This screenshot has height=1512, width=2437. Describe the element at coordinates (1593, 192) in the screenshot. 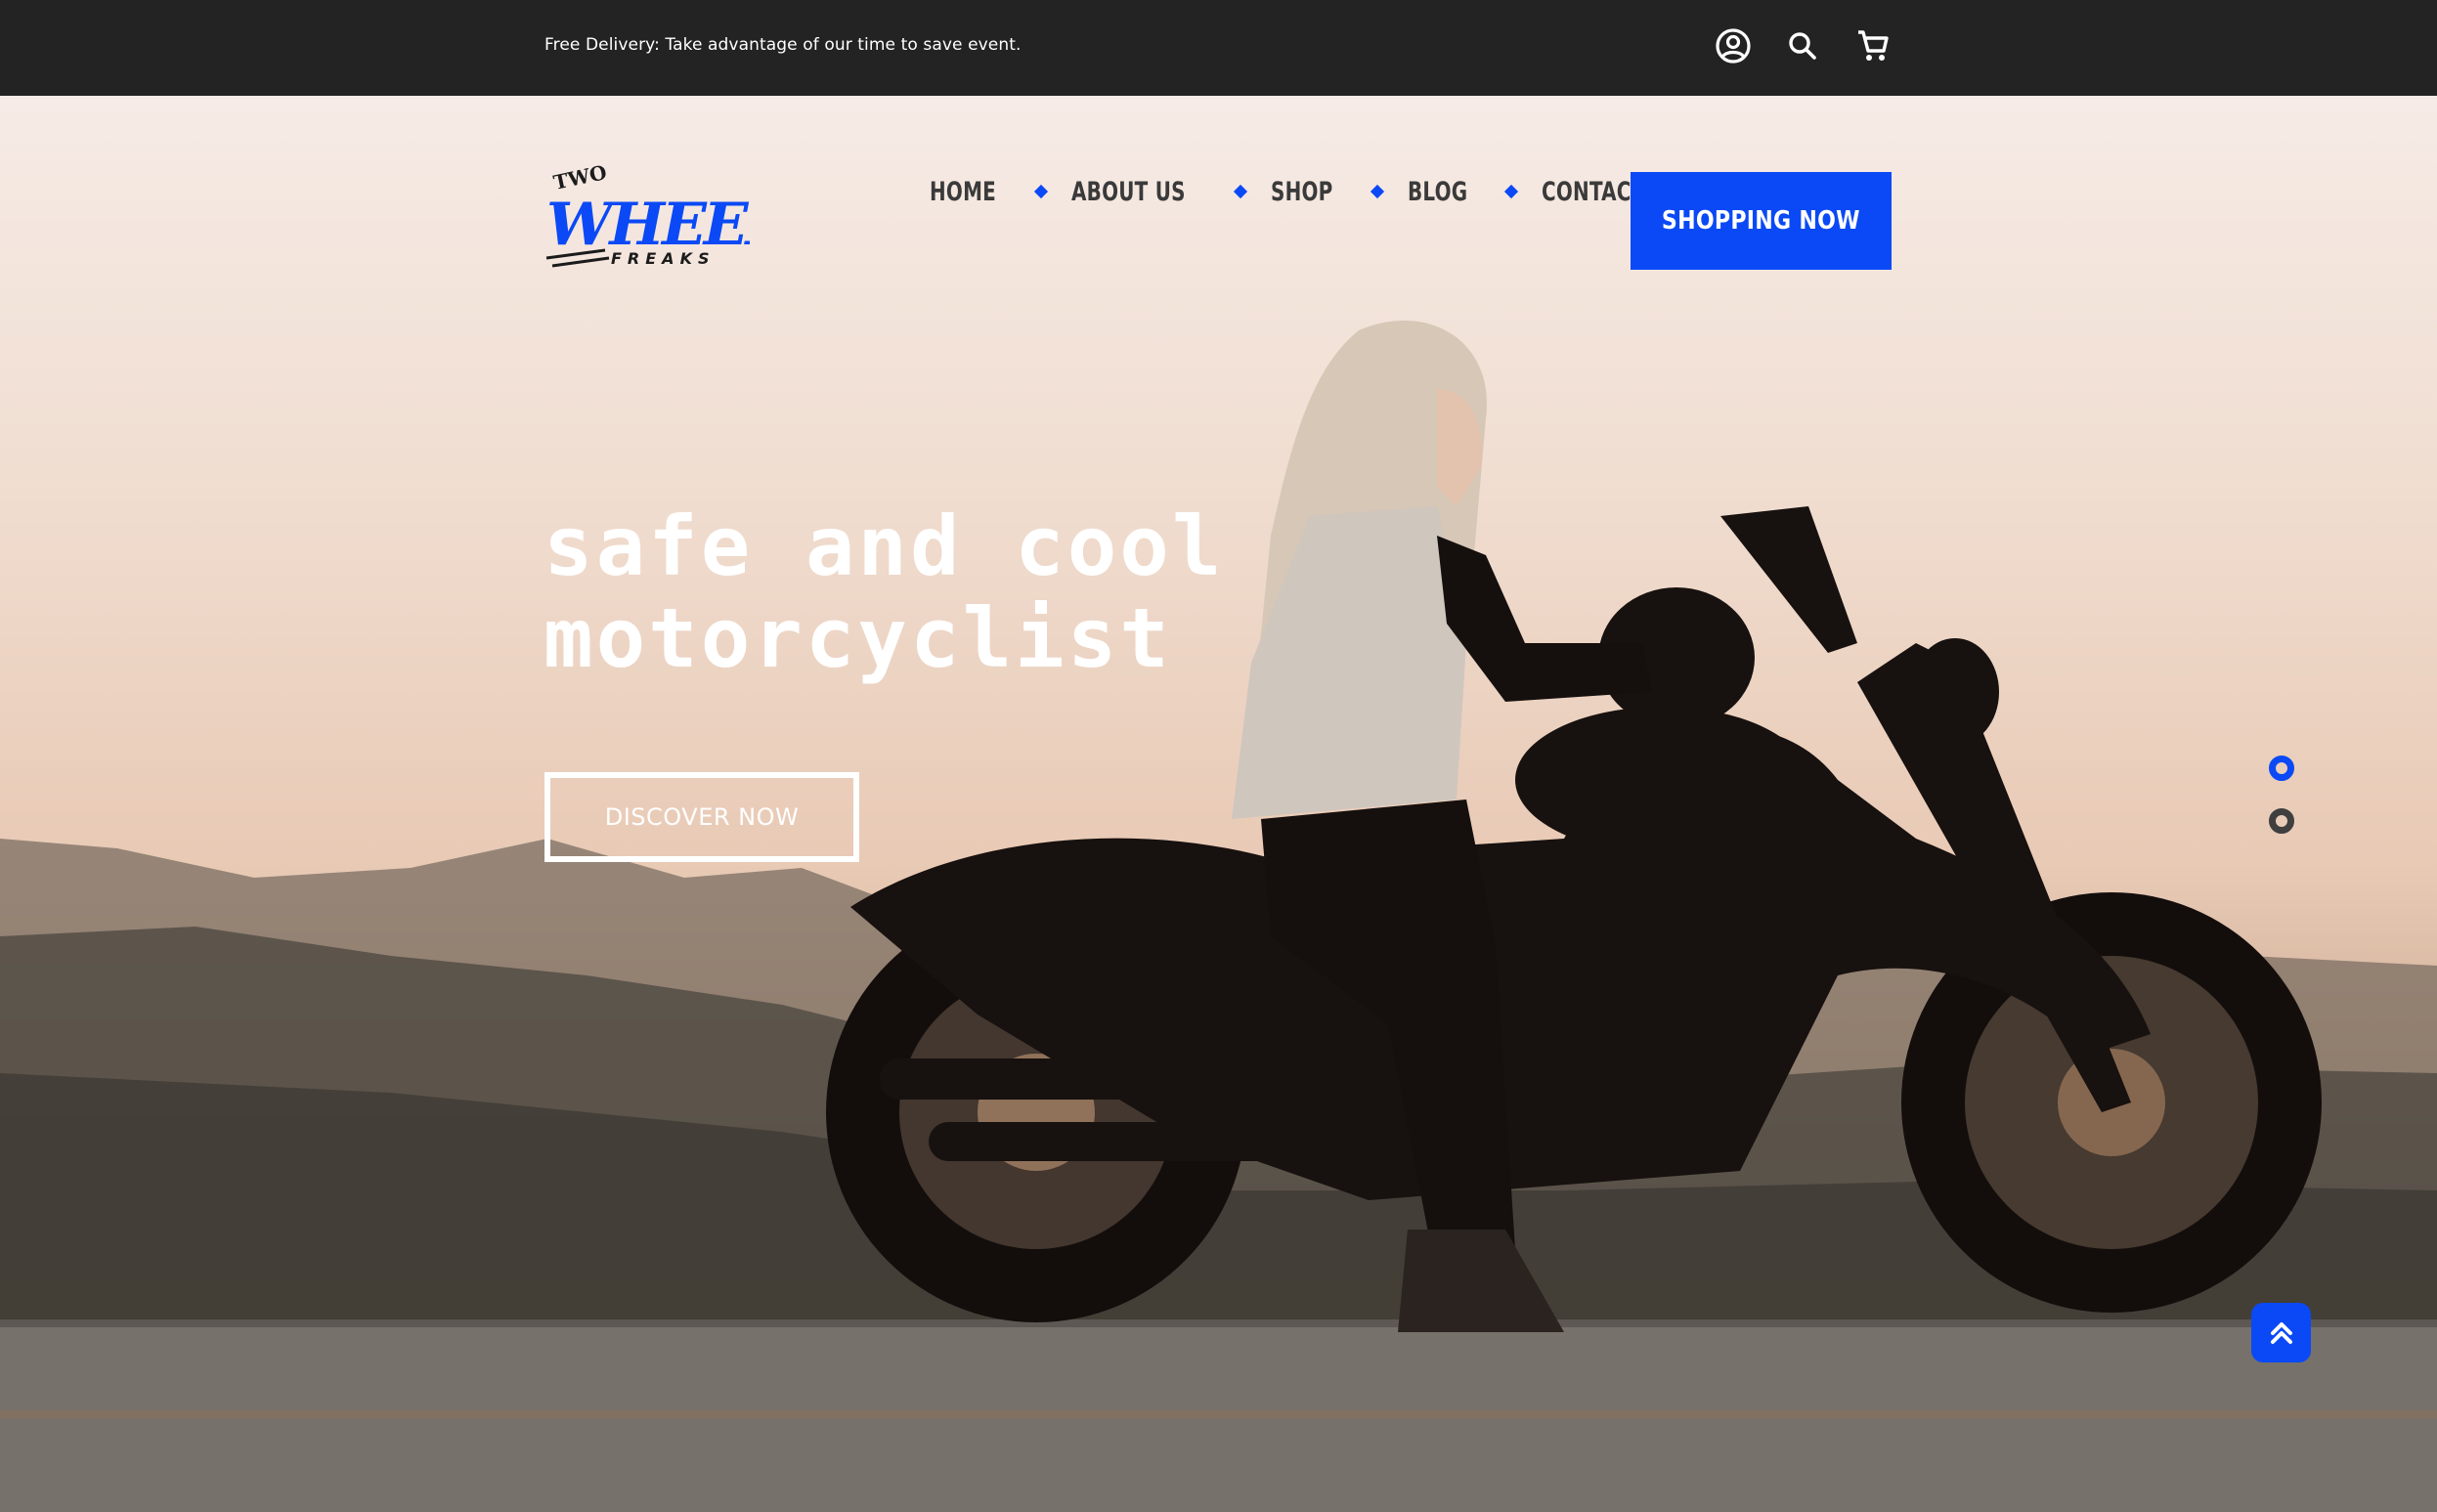

I see `nav-item-contact: CONTACT` at that location.